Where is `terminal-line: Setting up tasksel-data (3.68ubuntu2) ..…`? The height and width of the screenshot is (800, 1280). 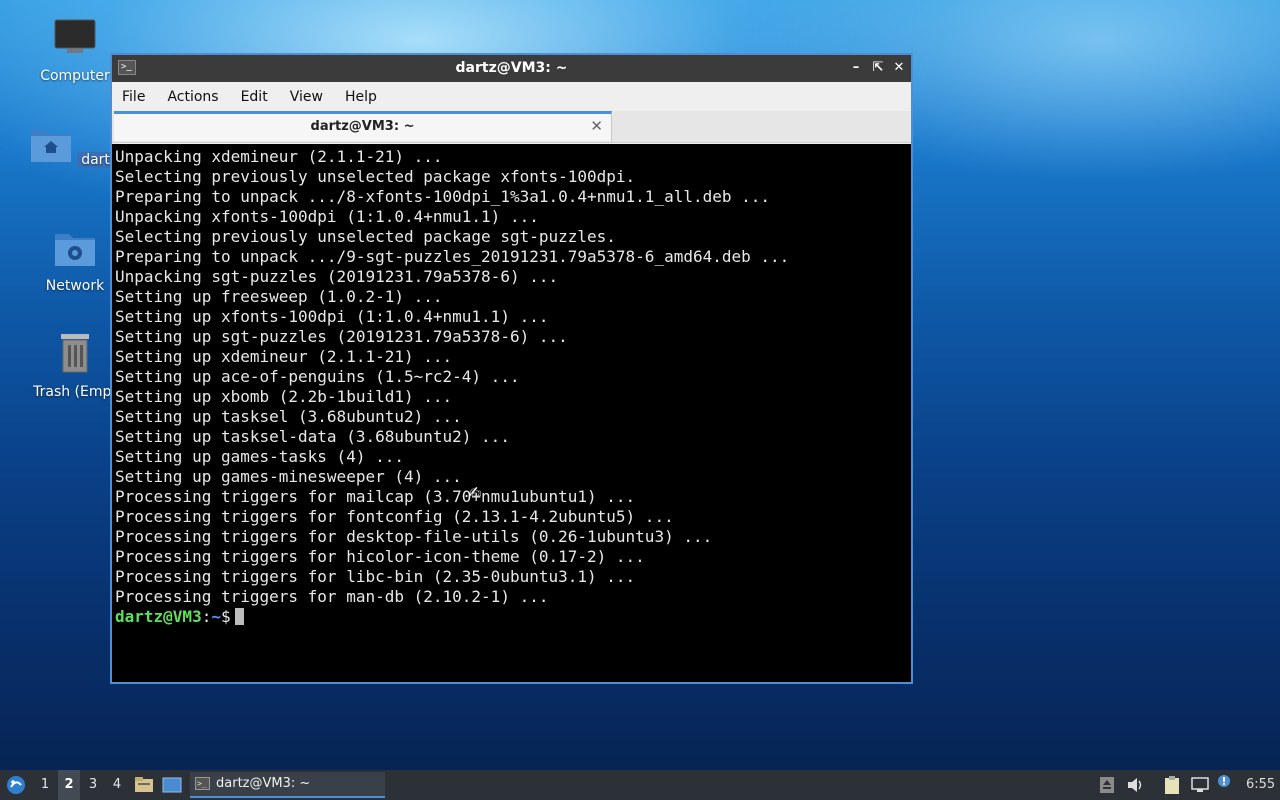 terminal-line: Setting up tasksel-data (3.68ubuntu2) ..… is located at coordinates (312, 436).